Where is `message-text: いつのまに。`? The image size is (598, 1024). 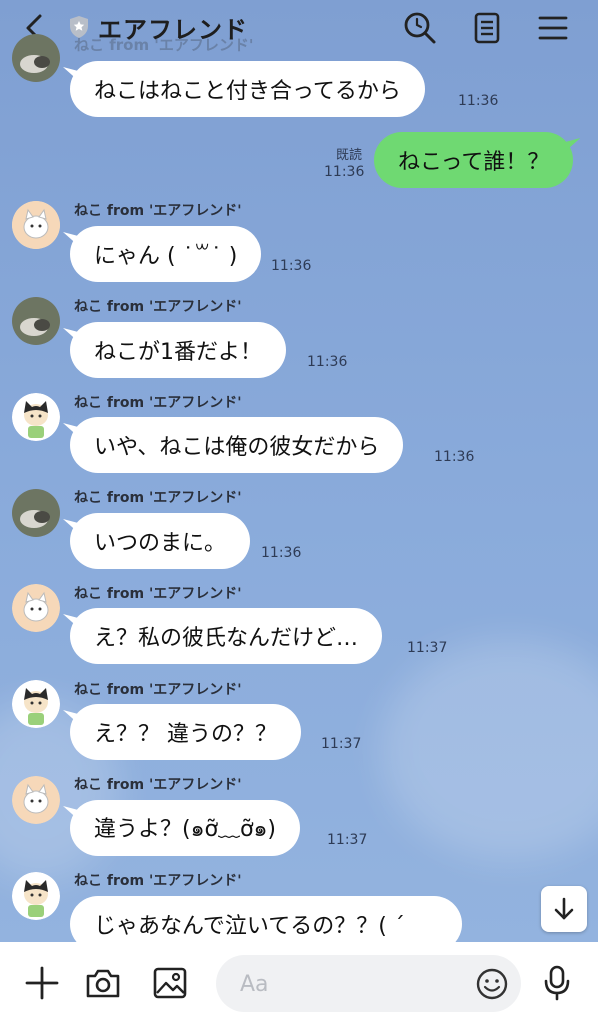
message-text: いつのまに。 is located at coordinates (160, 543).